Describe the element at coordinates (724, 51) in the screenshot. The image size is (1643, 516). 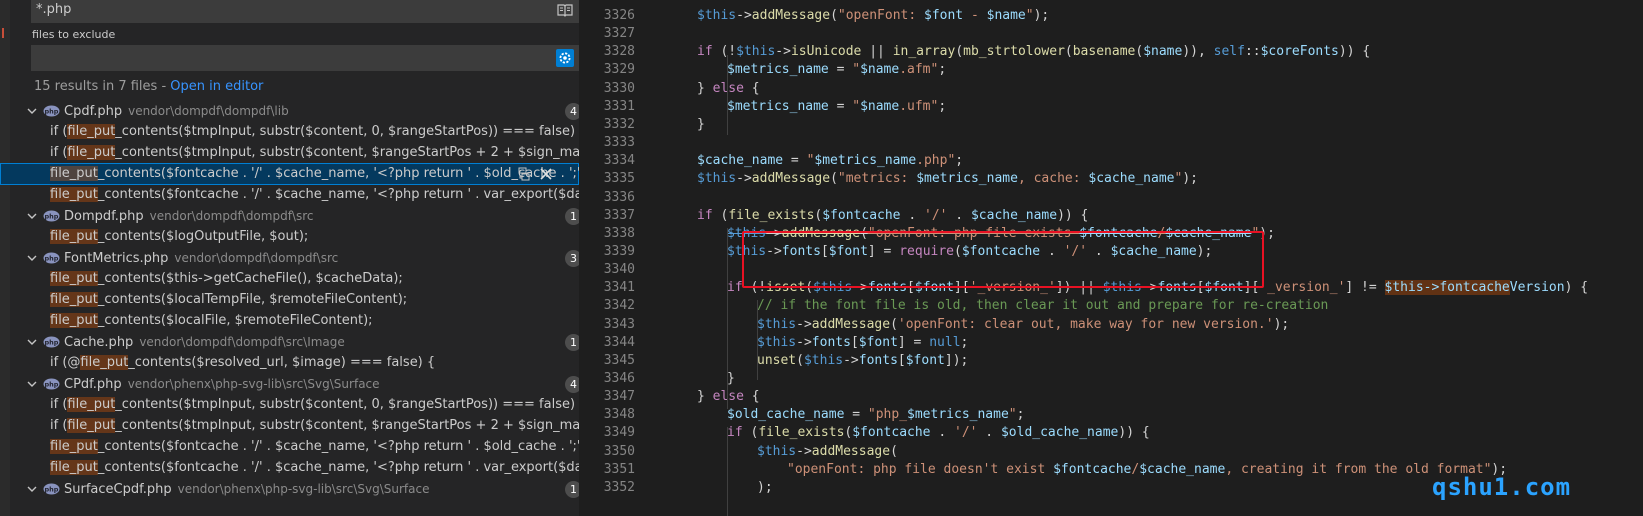
I see `code-token: (!` at that location.